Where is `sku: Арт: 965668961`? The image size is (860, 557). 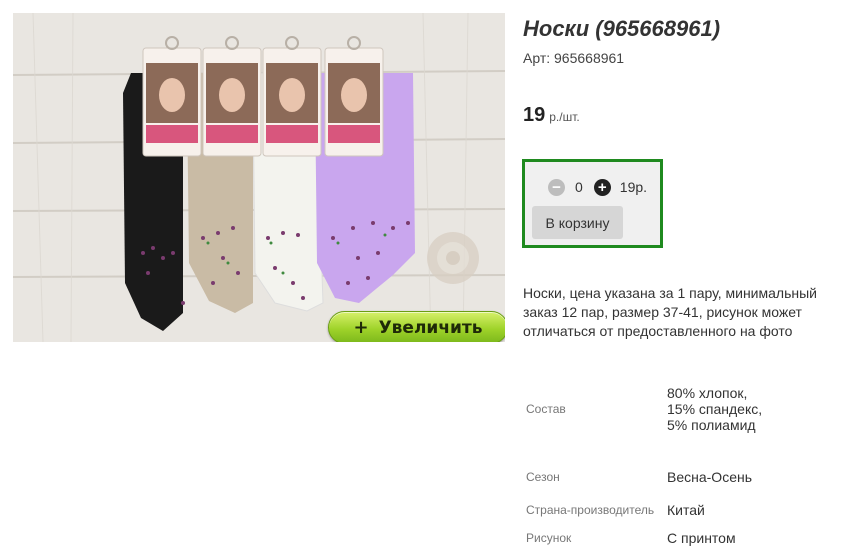
sku: Арт: 965668961 is located at coordinates (573, 58).